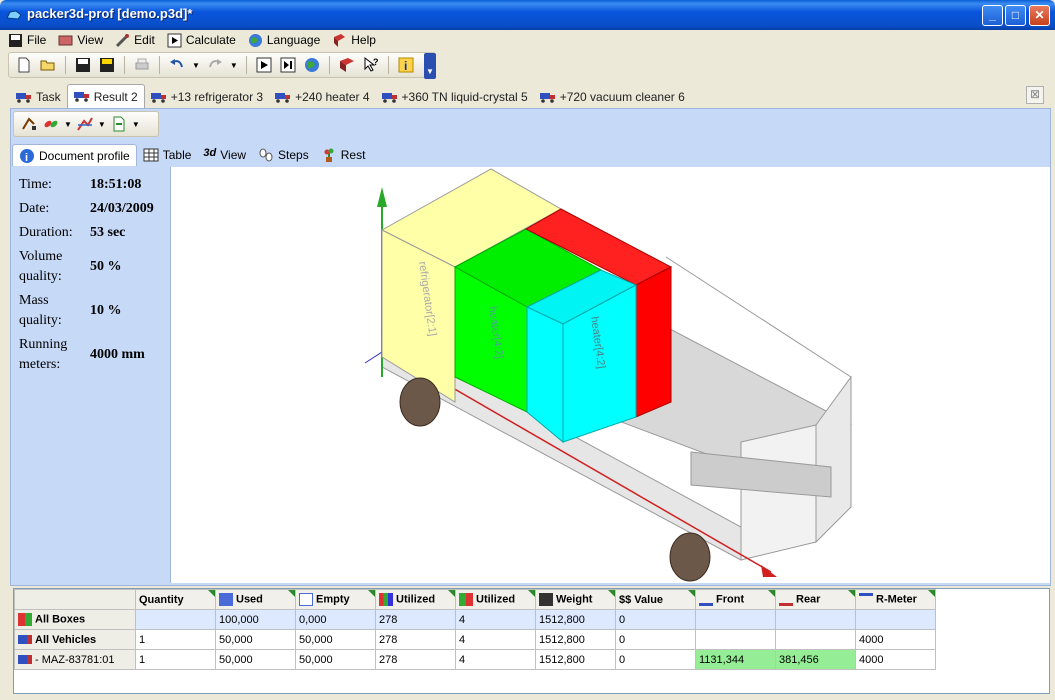 This screenshot has width=1055, height=700. Describe the element at coordinates (29, 124) in the screenshot. I see `loader-icon` at that location.